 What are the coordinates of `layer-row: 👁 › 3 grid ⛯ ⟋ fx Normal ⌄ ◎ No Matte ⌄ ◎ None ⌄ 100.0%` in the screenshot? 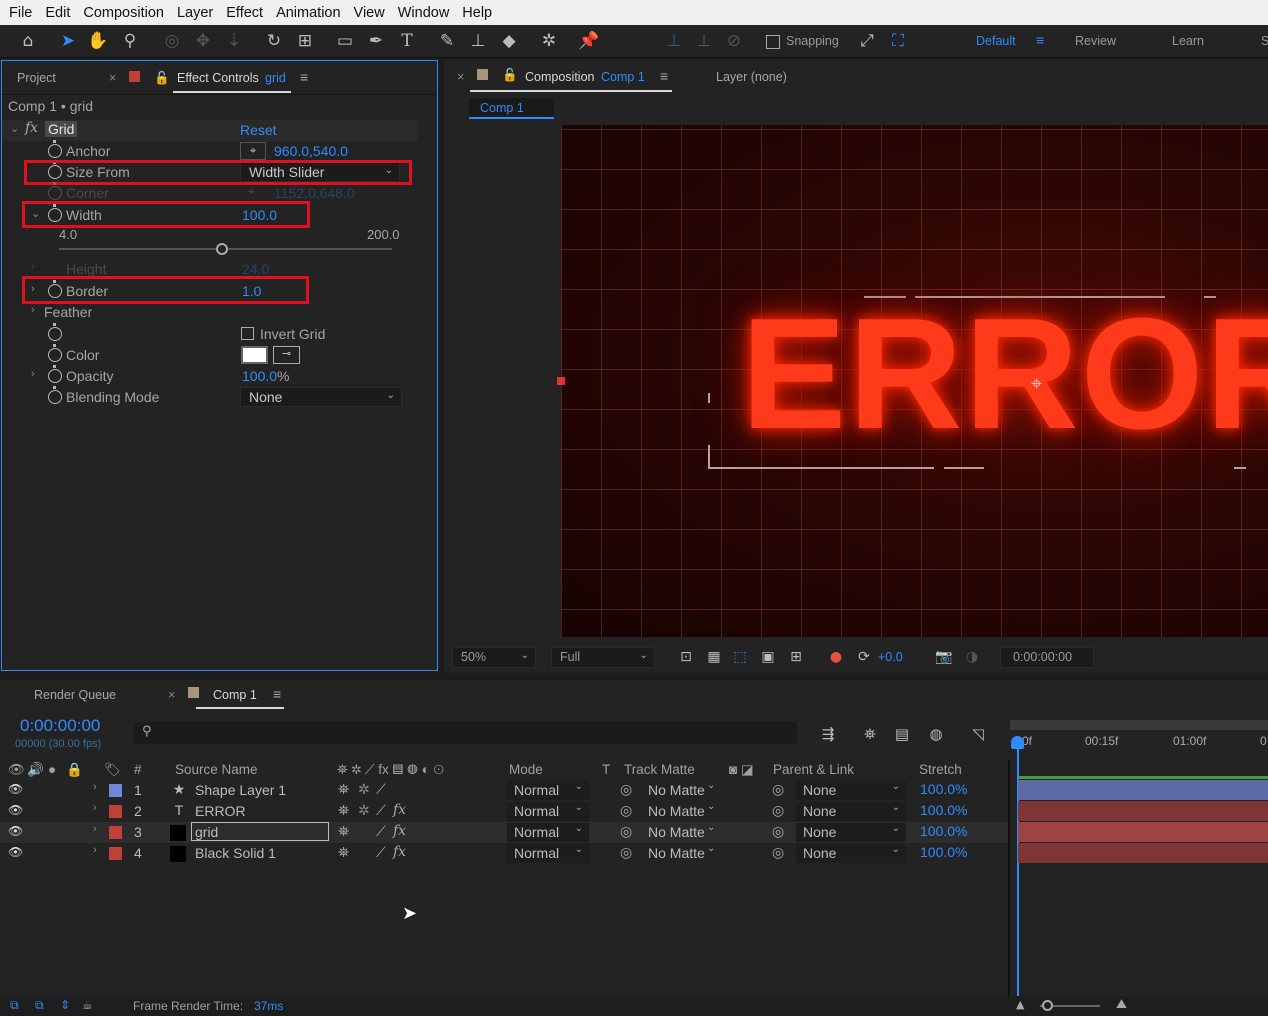 It's located at (504, 832).